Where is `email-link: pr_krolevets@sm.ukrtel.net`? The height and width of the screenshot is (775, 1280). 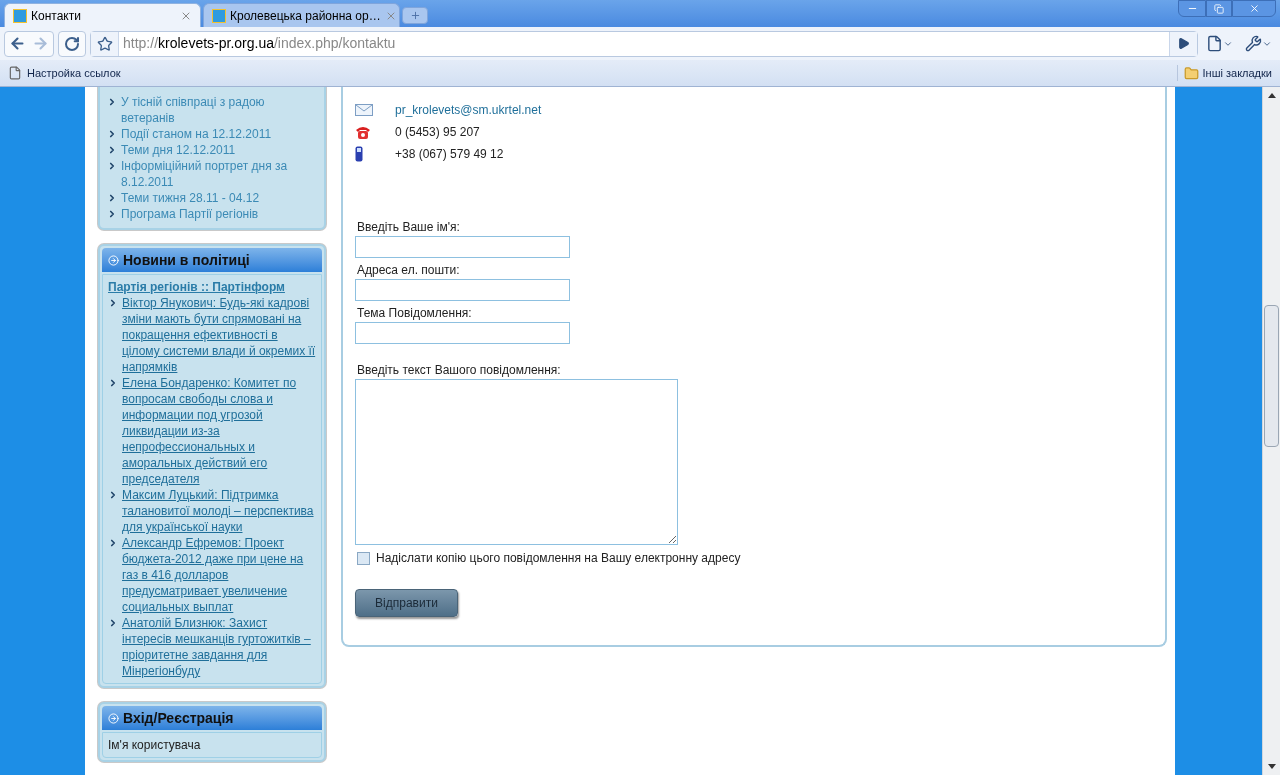 email-link: pr_krolevets@sm.ukrtel.net is located at coordinates (468, 110).